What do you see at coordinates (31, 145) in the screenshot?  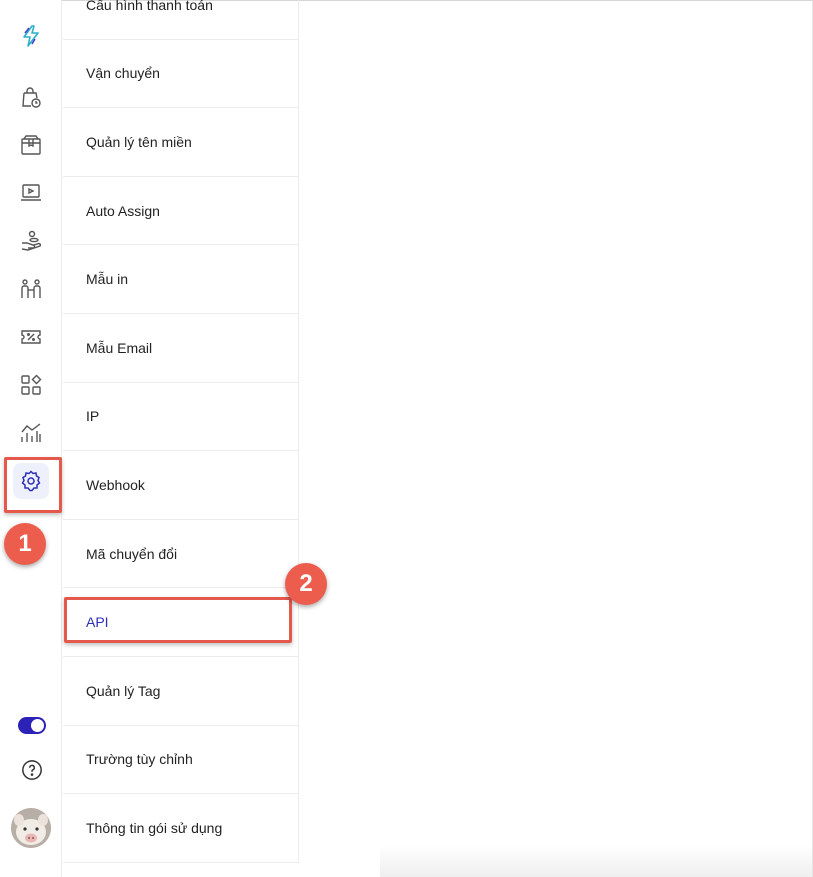 I see `package-box-icon` at bounding box center [31, 145].